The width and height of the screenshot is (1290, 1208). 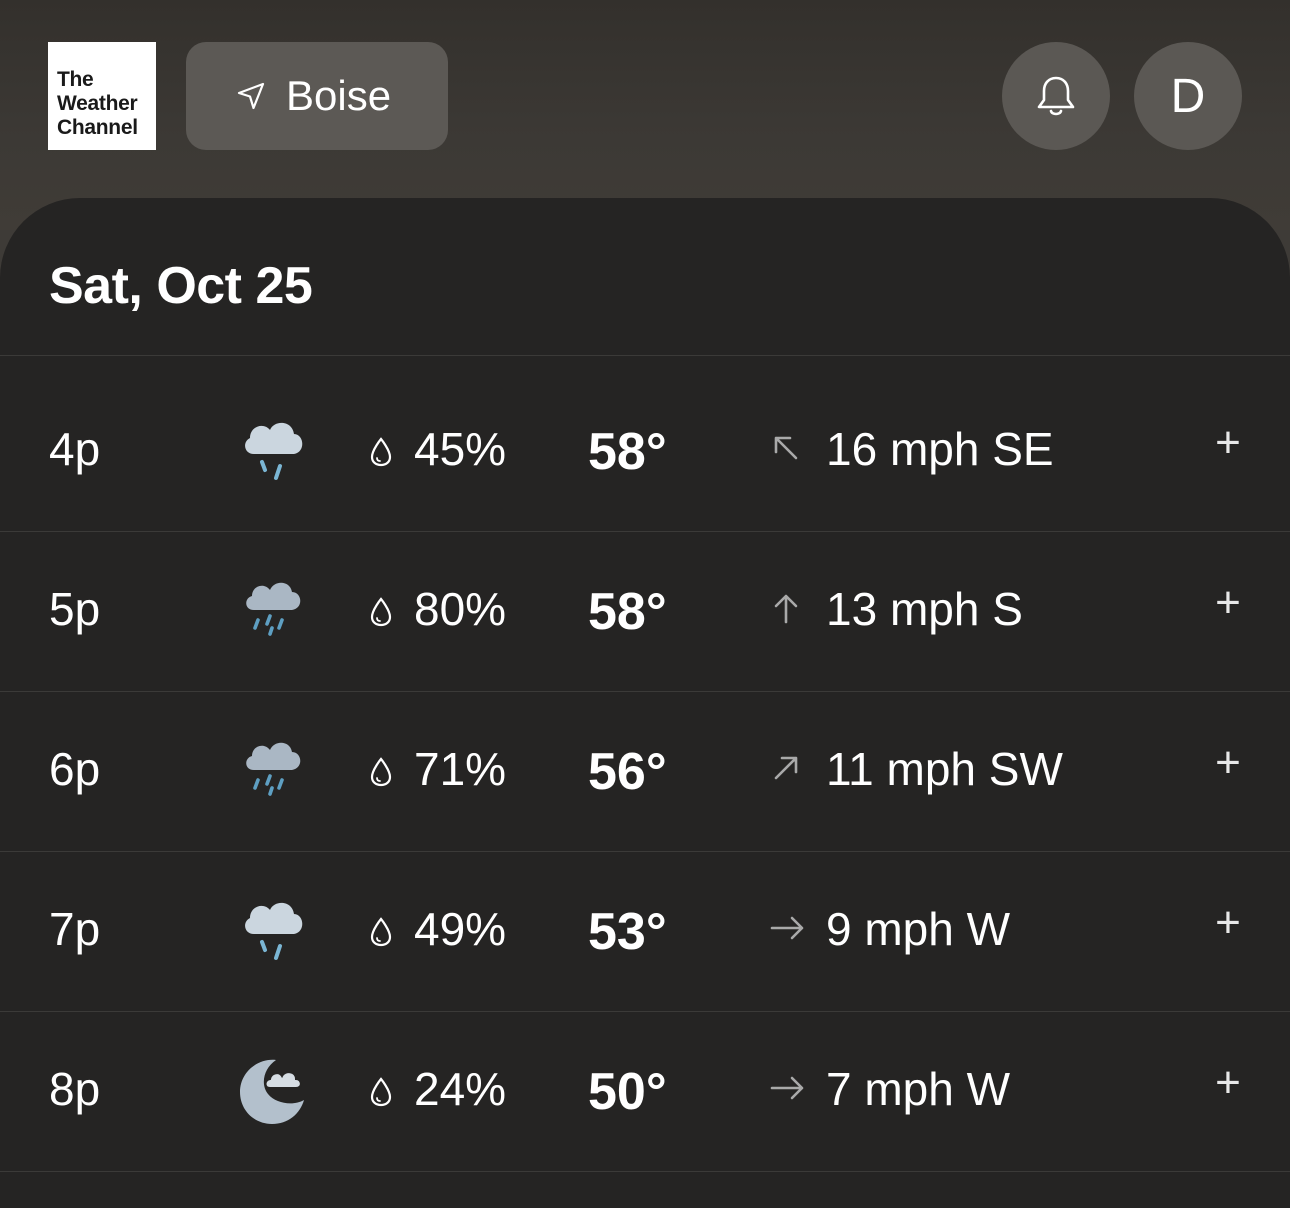 I want to click on wind-speed: 11 mph SW, so click(x=944, y=769).